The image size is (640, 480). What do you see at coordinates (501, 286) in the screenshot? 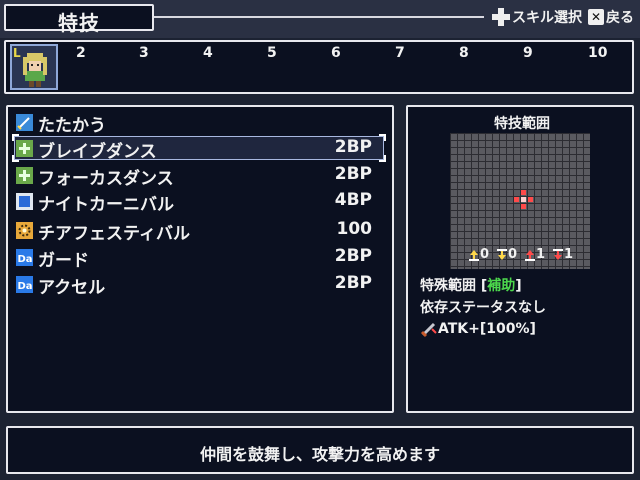
I see `special-range-value: 補助` at bounding box center [501, 286].